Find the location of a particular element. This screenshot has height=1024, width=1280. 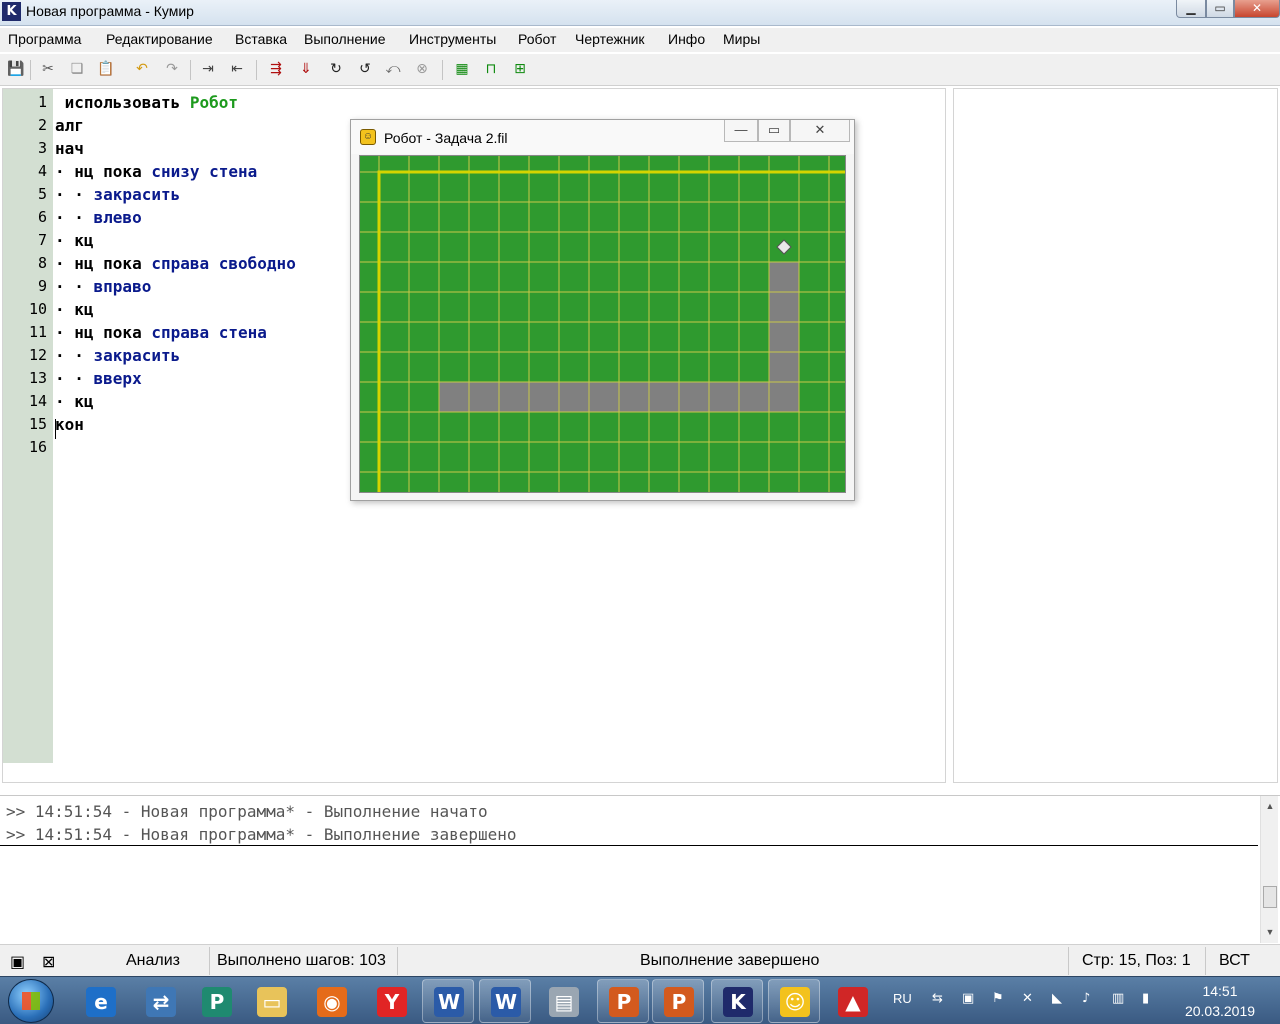

menu-insert: Вставка is located at coordinates (261, 39).